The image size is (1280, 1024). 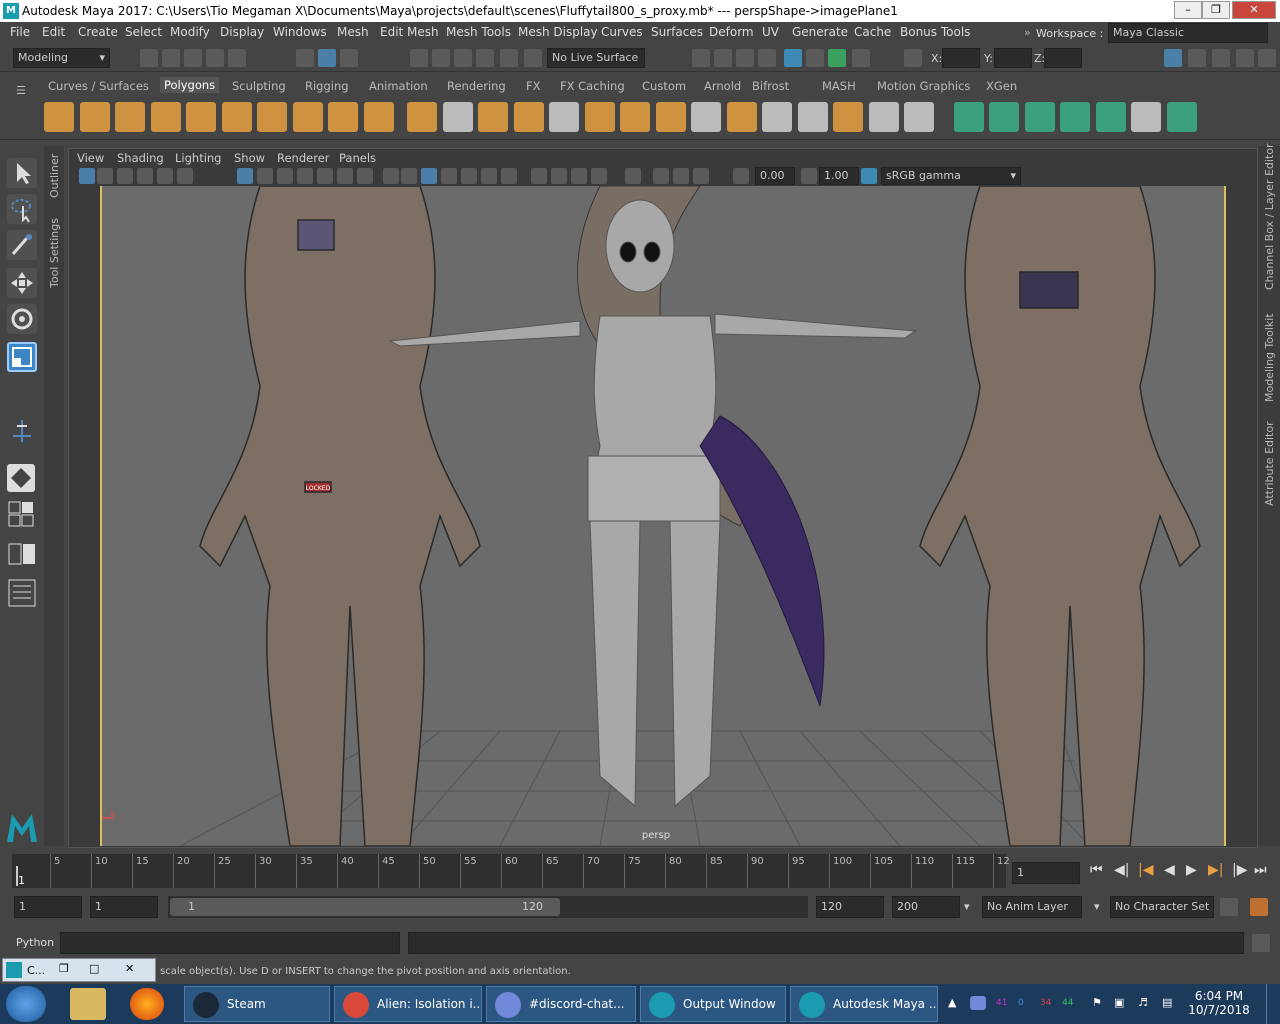 I want to click on close-button: ✕, so click(x=1254, y=10).